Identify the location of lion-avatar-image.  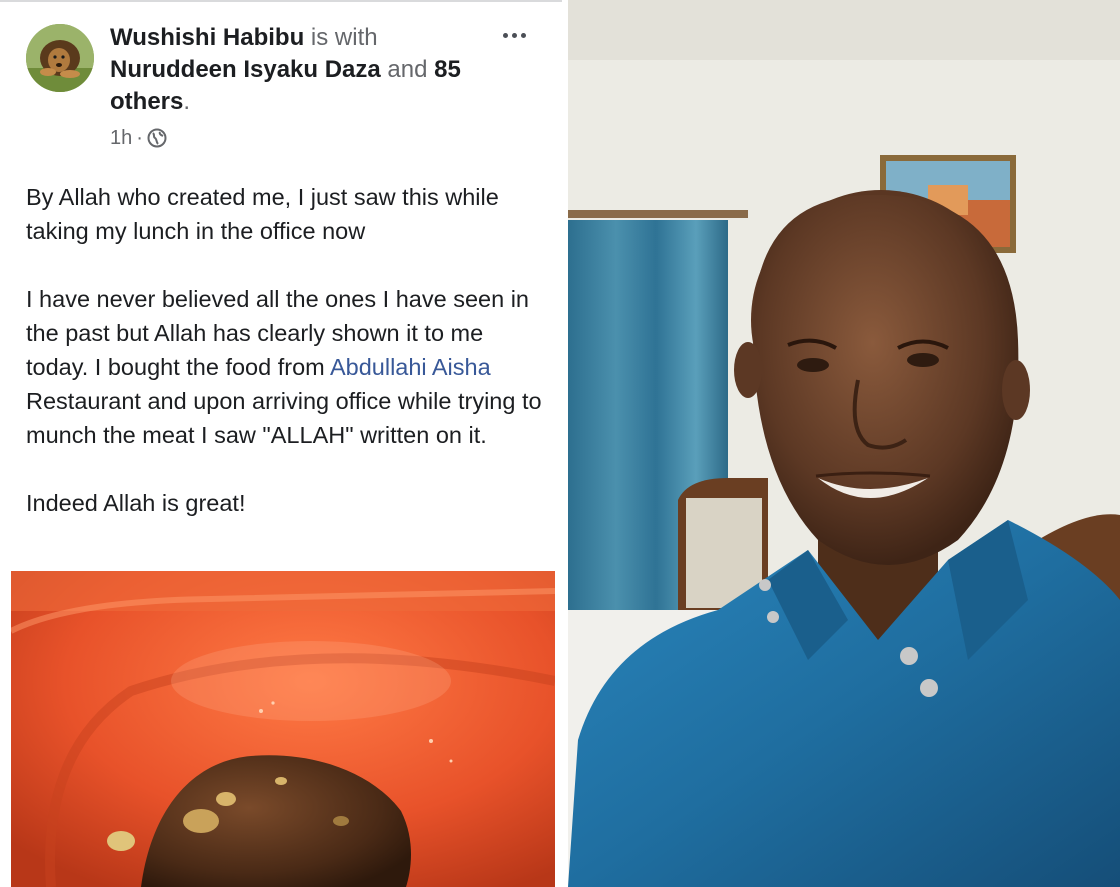
(60, 58).